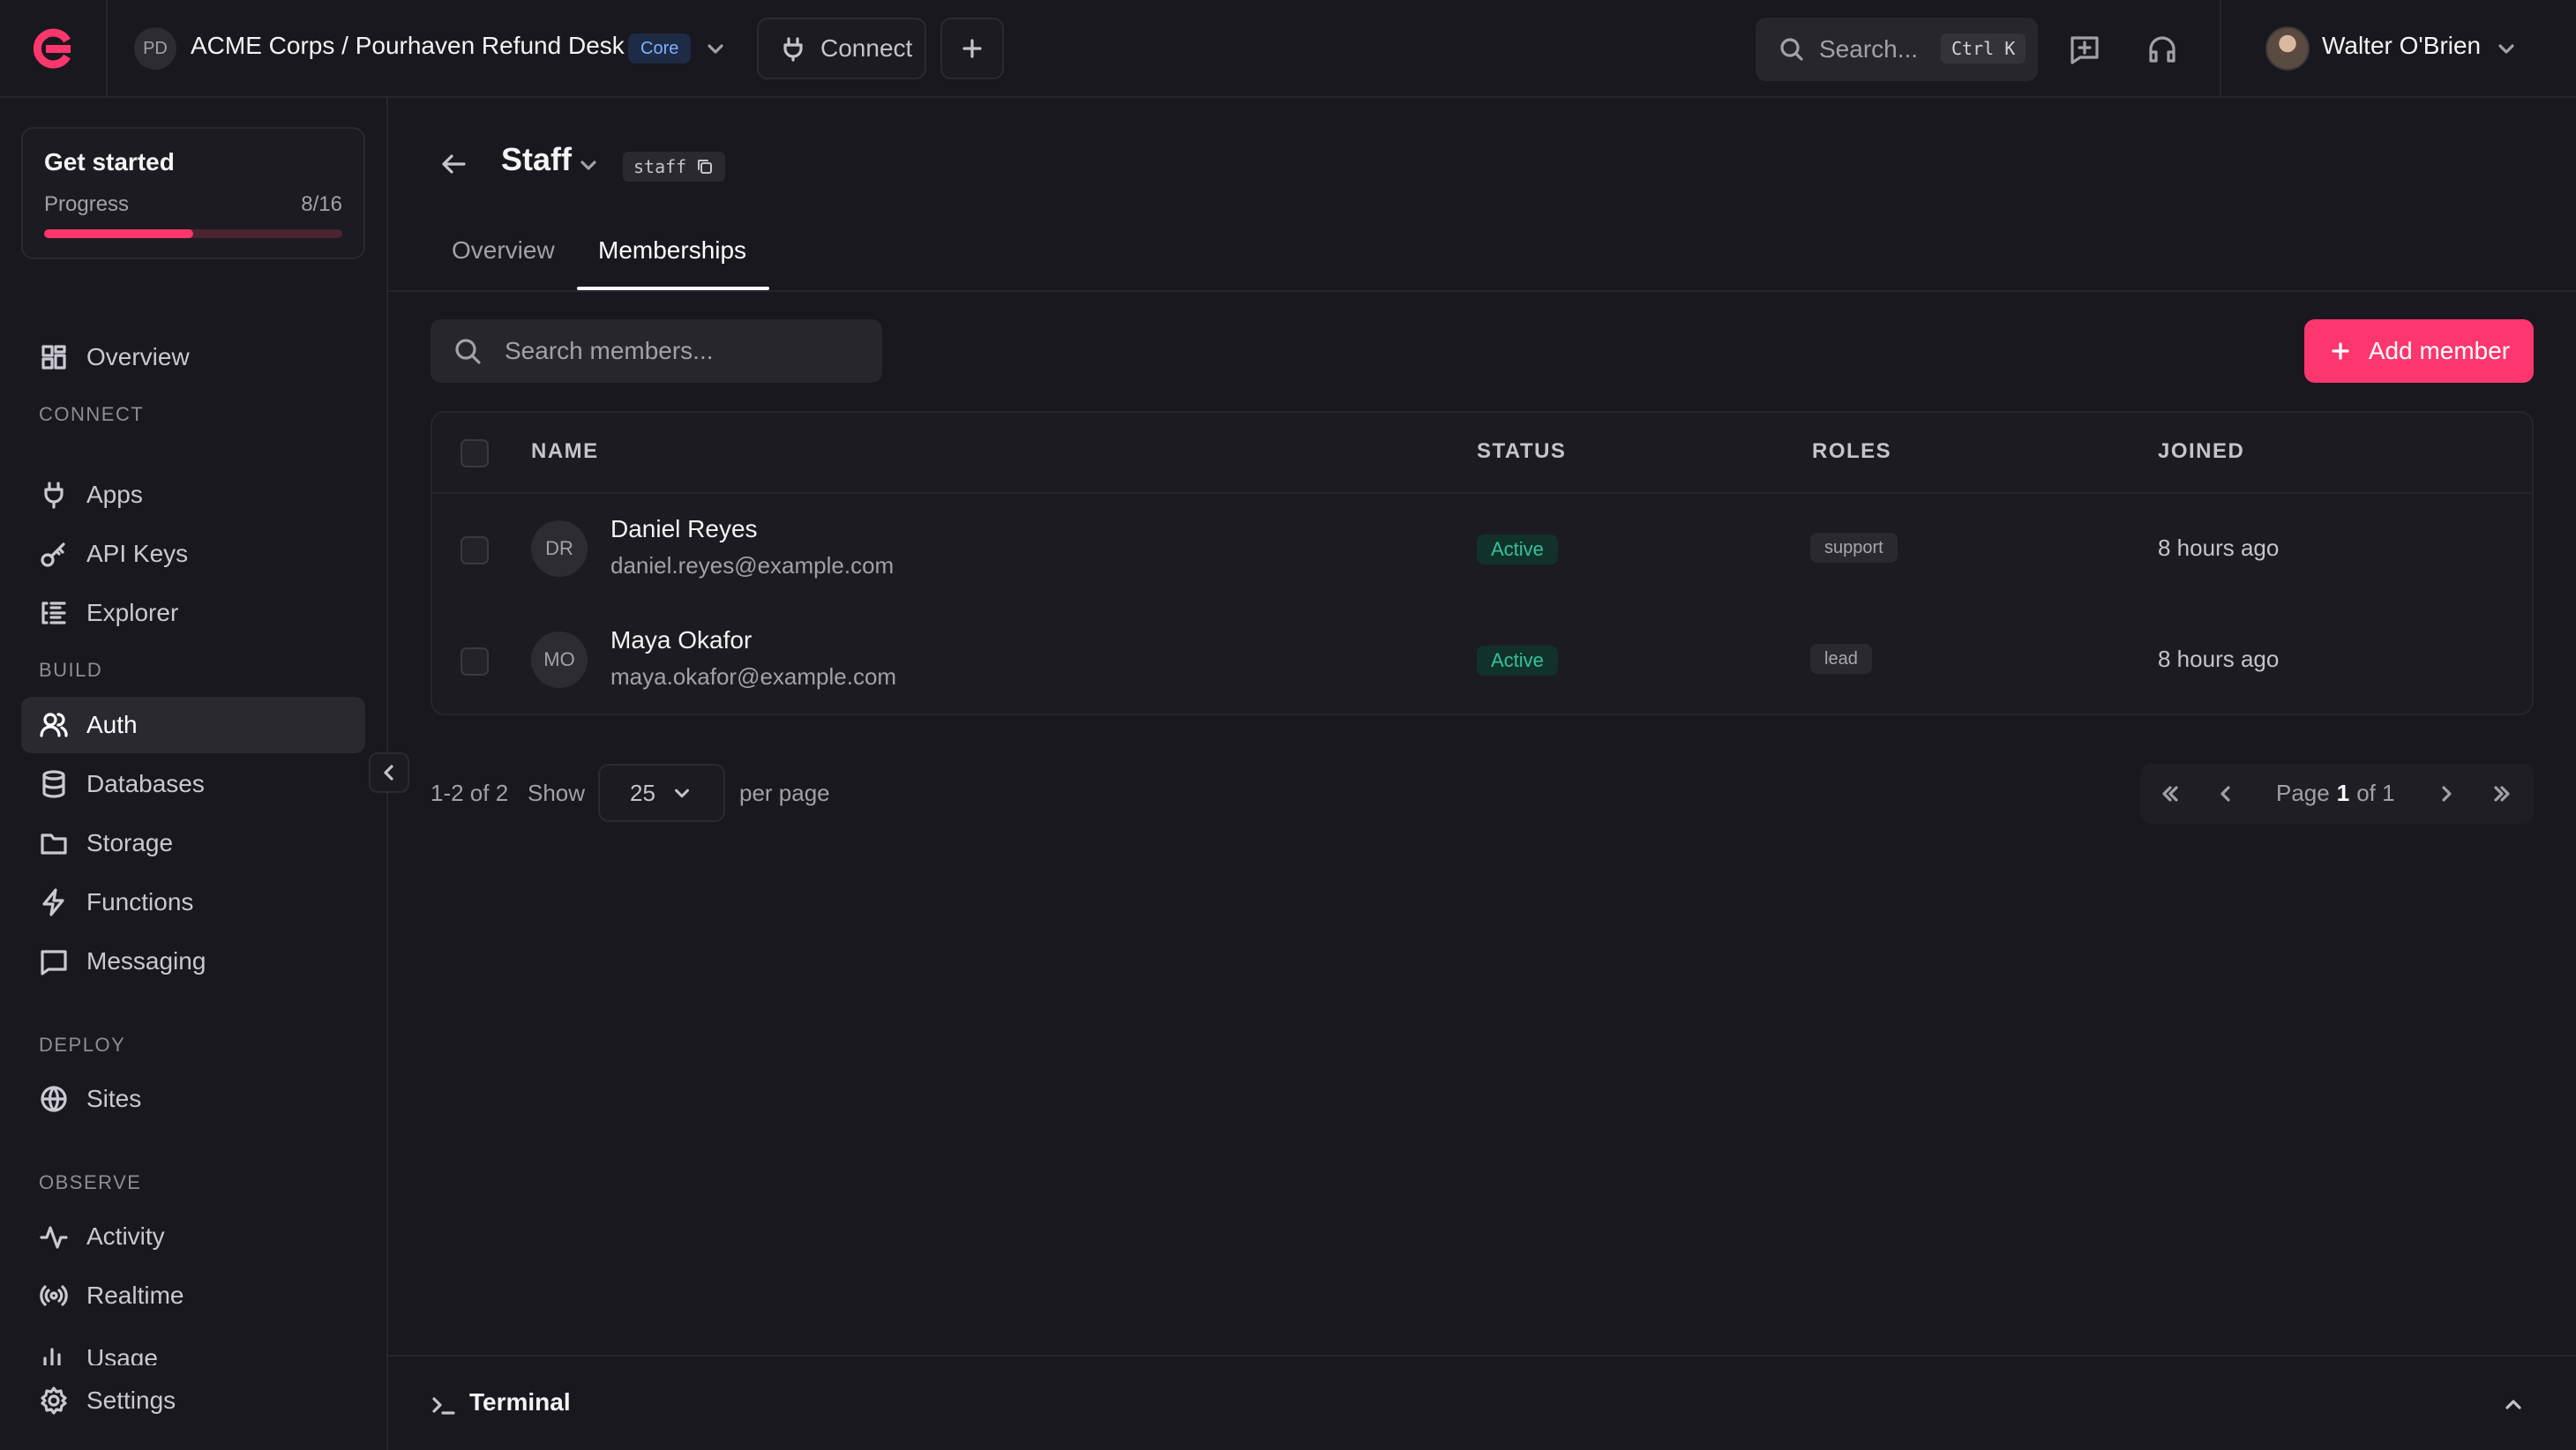 The width and height of the screenshot is (2576, 1450). I want to click on sidebar-item-functions: Functions, so click(193, 902).